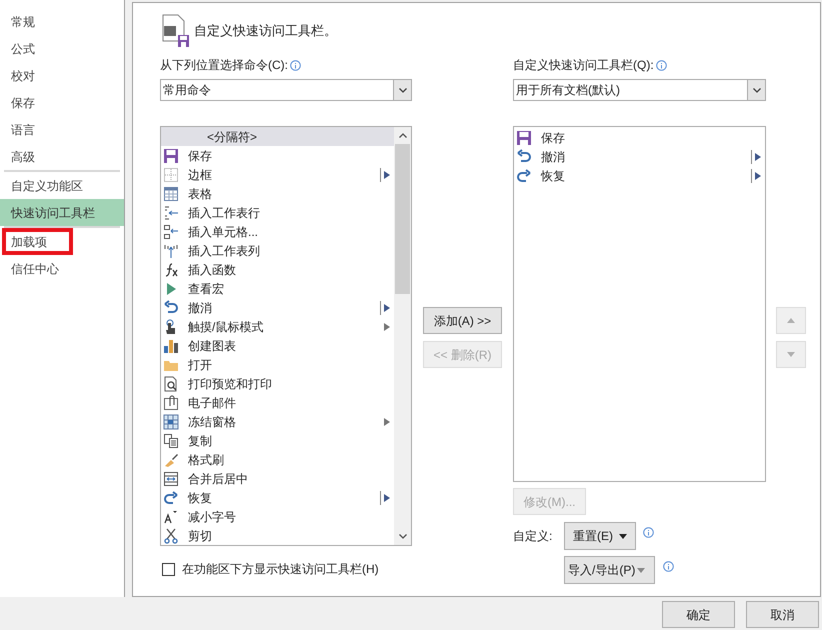  I want to click on insert-cells-icon, so click(171, 232).